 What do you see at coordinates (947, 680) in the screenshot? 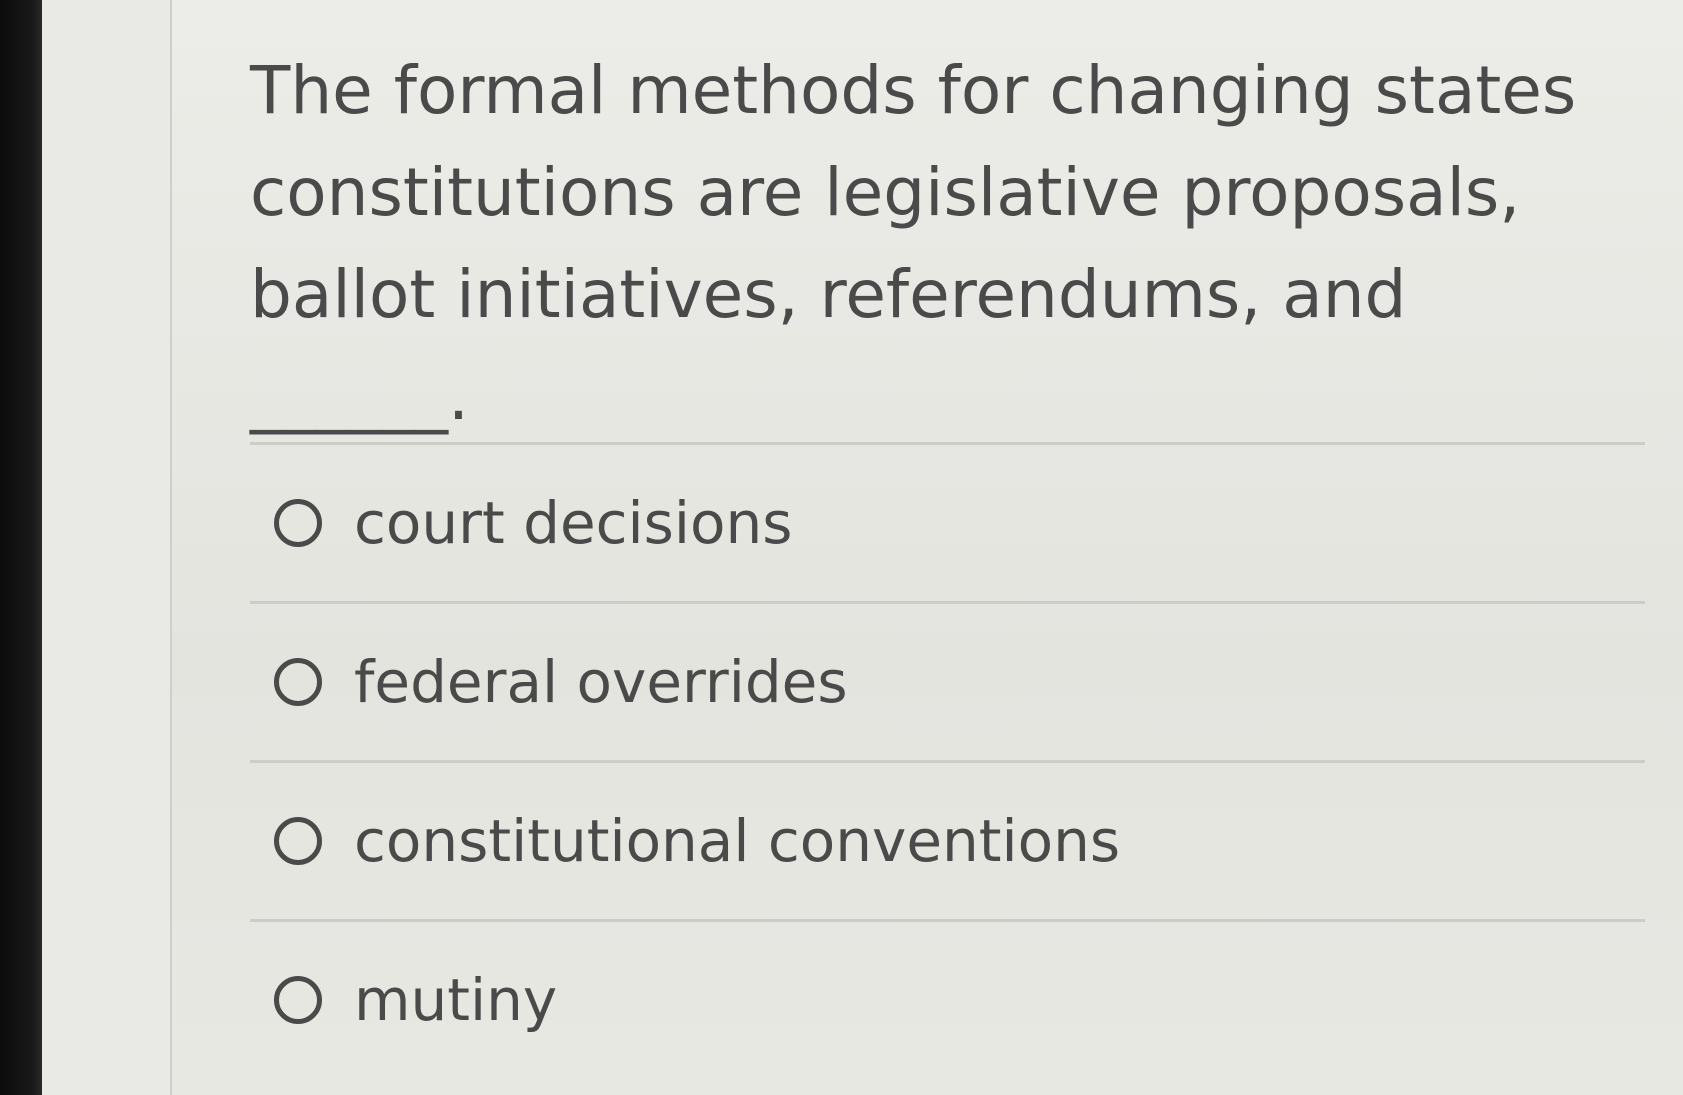
I see `answer-option-federal-overrides: federal overrides` at bounding box center [947, 680].